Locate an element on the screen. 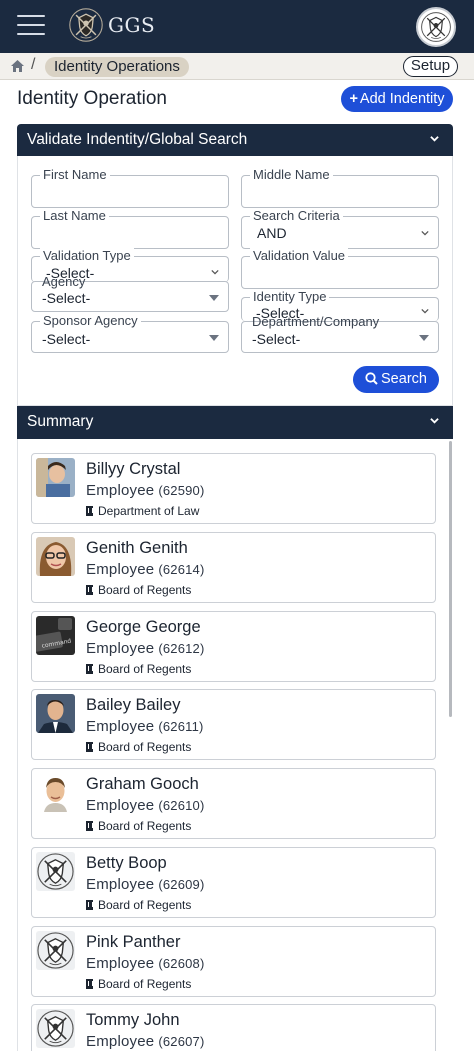 This screenshot has height=1051, width=474. scrollbar-thumb is located at coordinates (450, 579).